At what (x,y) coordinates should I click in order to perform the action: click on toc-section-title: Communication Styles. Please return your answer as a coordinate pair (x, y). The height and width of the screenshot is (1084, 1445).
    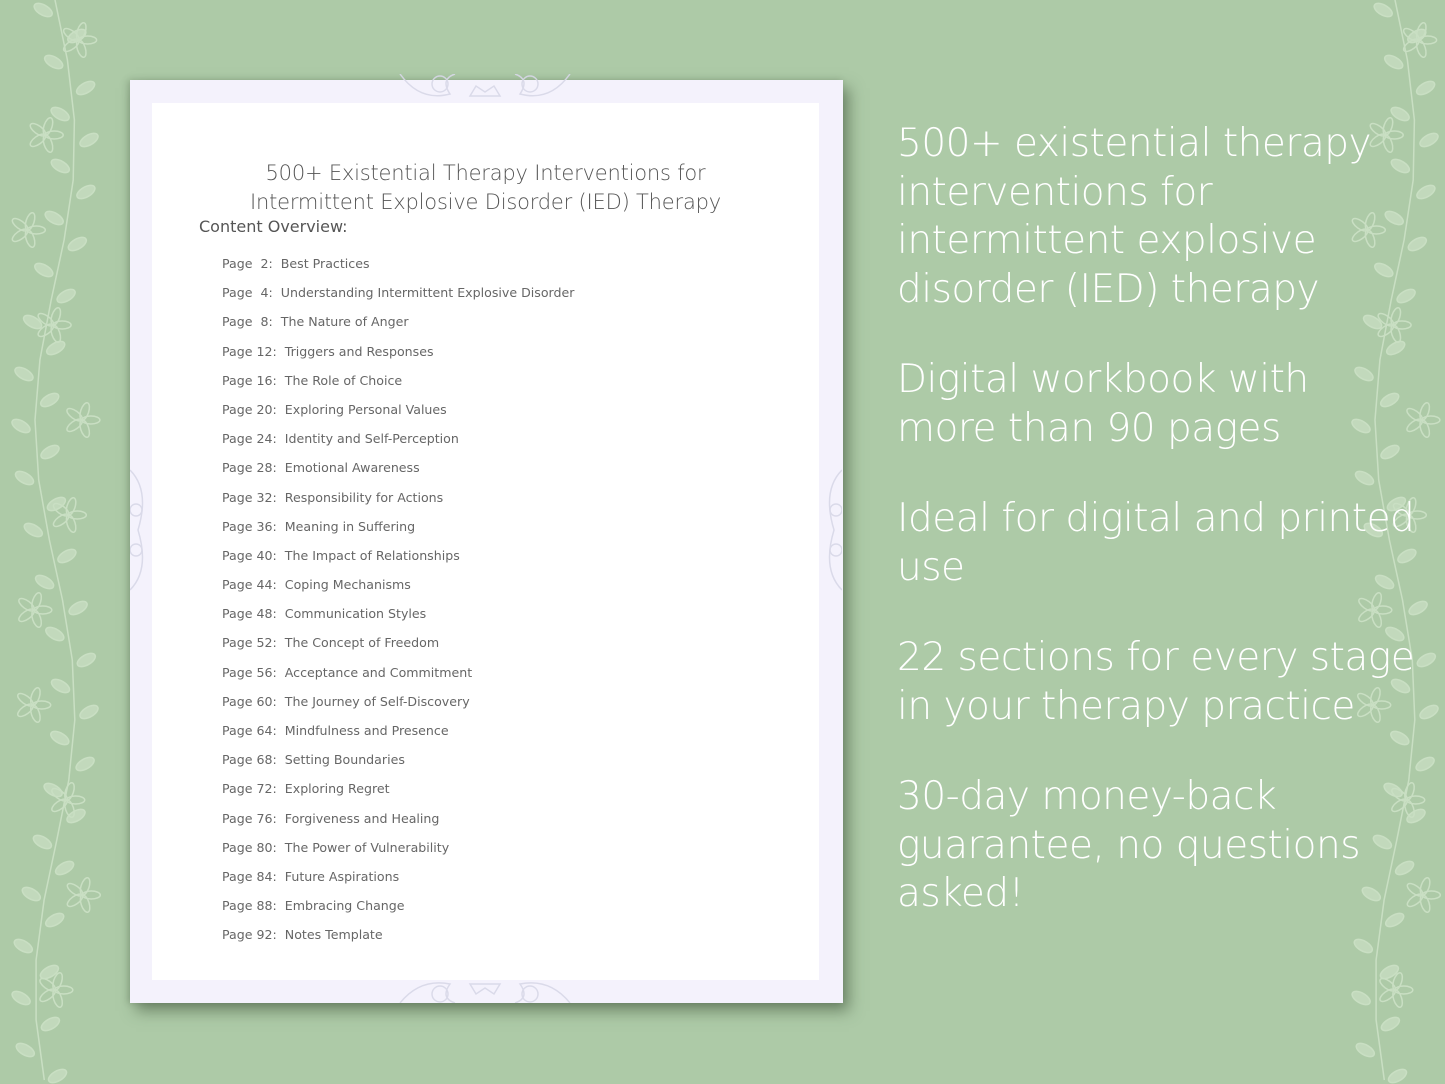
    Looking at the image, I should click on (355, 614).